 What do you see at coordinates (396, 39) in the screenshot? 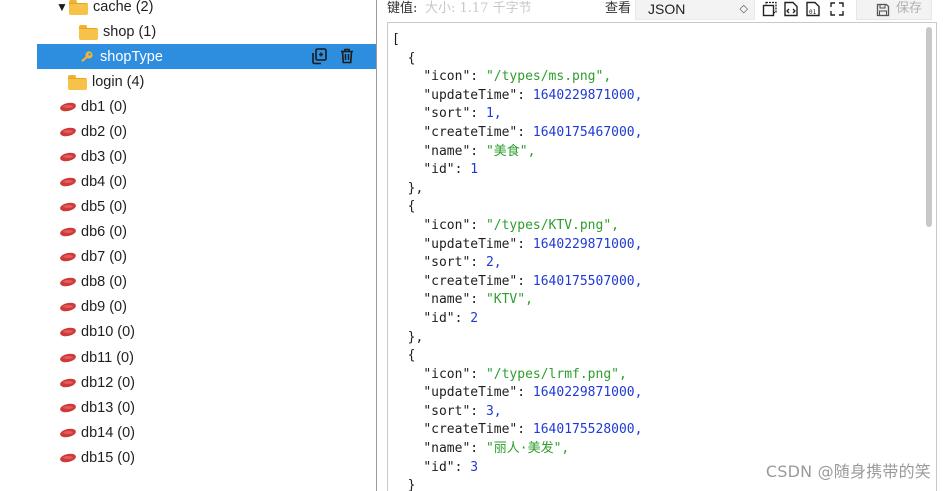
I see `code-line: [` at bounding box center [396, 39].